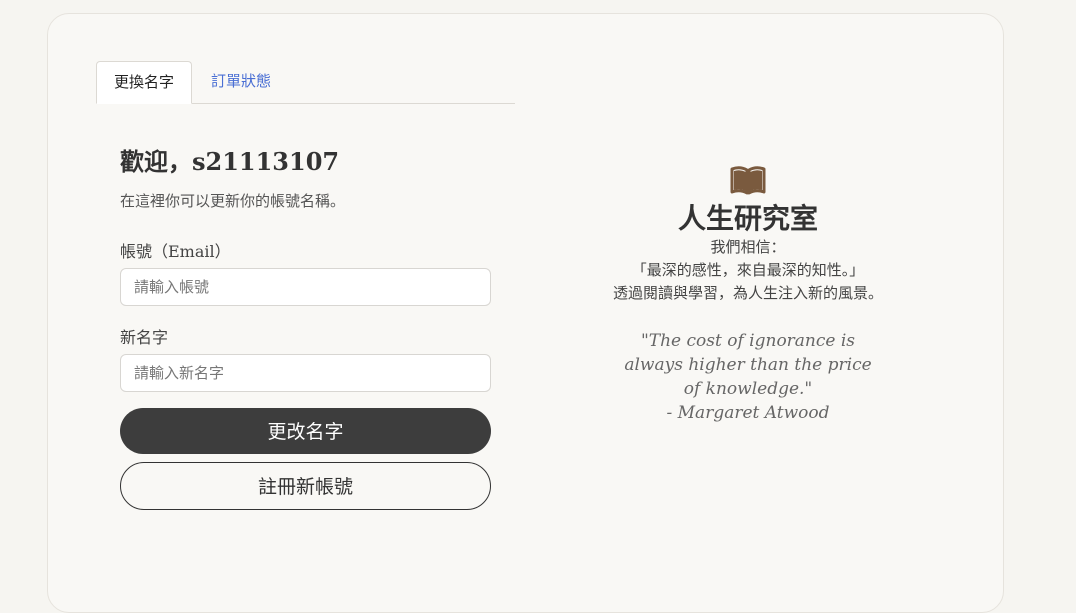 This screenshot has height=613, width=1076. What do you see at coordinates (305, 287) in the screenshot?
I see `account-input` at bounding box center [305, 287].